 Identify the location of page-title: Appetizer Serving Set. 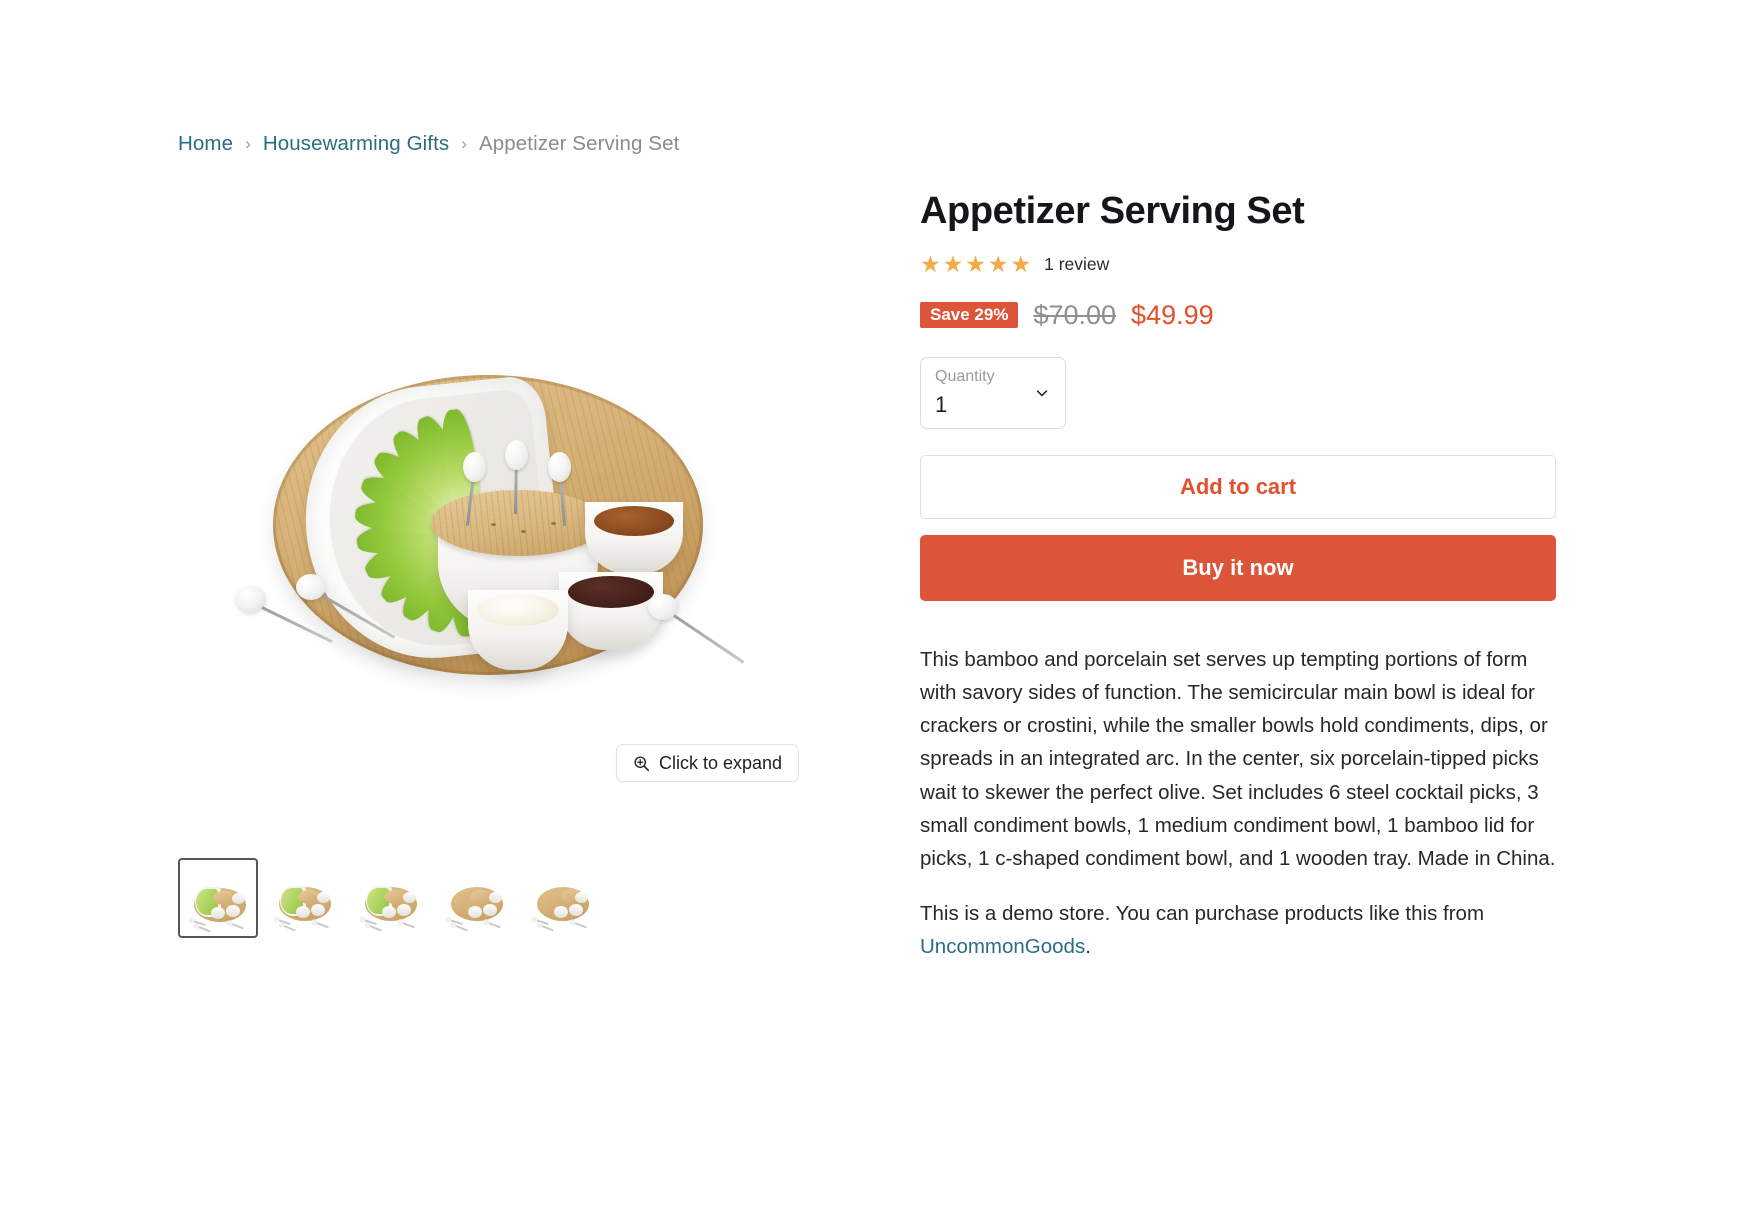
(1112, 211).